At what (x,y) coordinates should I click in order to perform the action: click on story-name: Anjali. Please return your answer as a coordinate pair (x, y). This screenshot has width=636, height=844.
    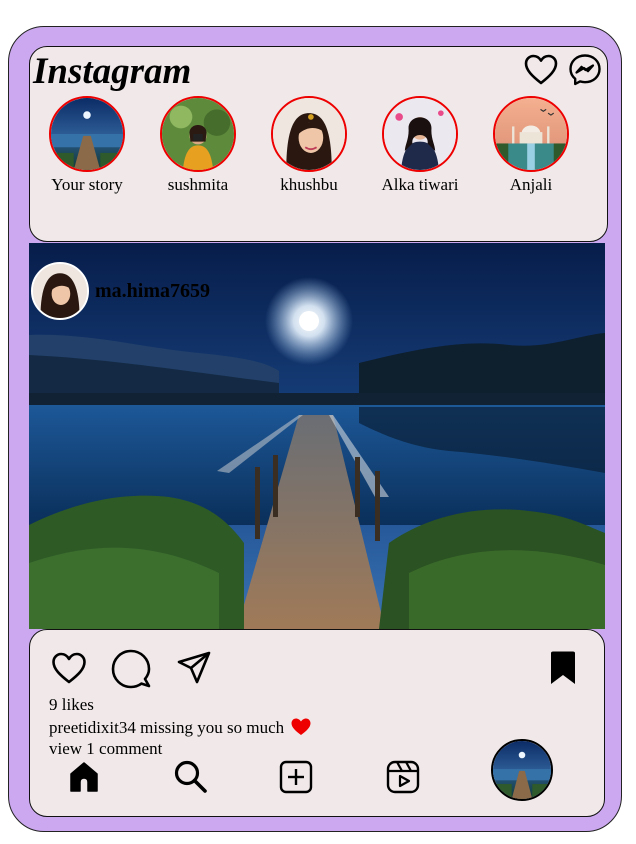
    Looking at the image, I should click on (531, 184).